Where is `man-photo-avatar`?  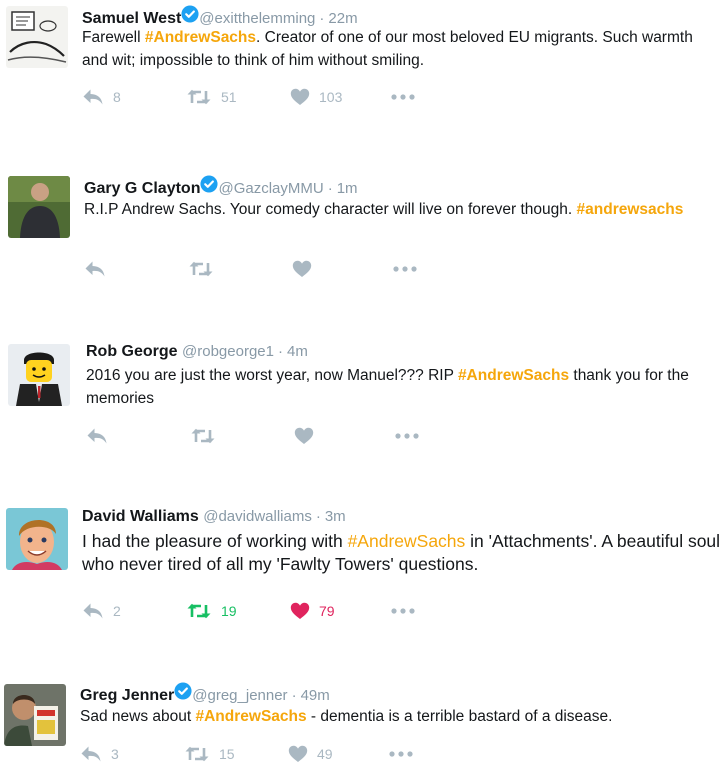
man-photo-avatar is located at coordinates (39, 207).